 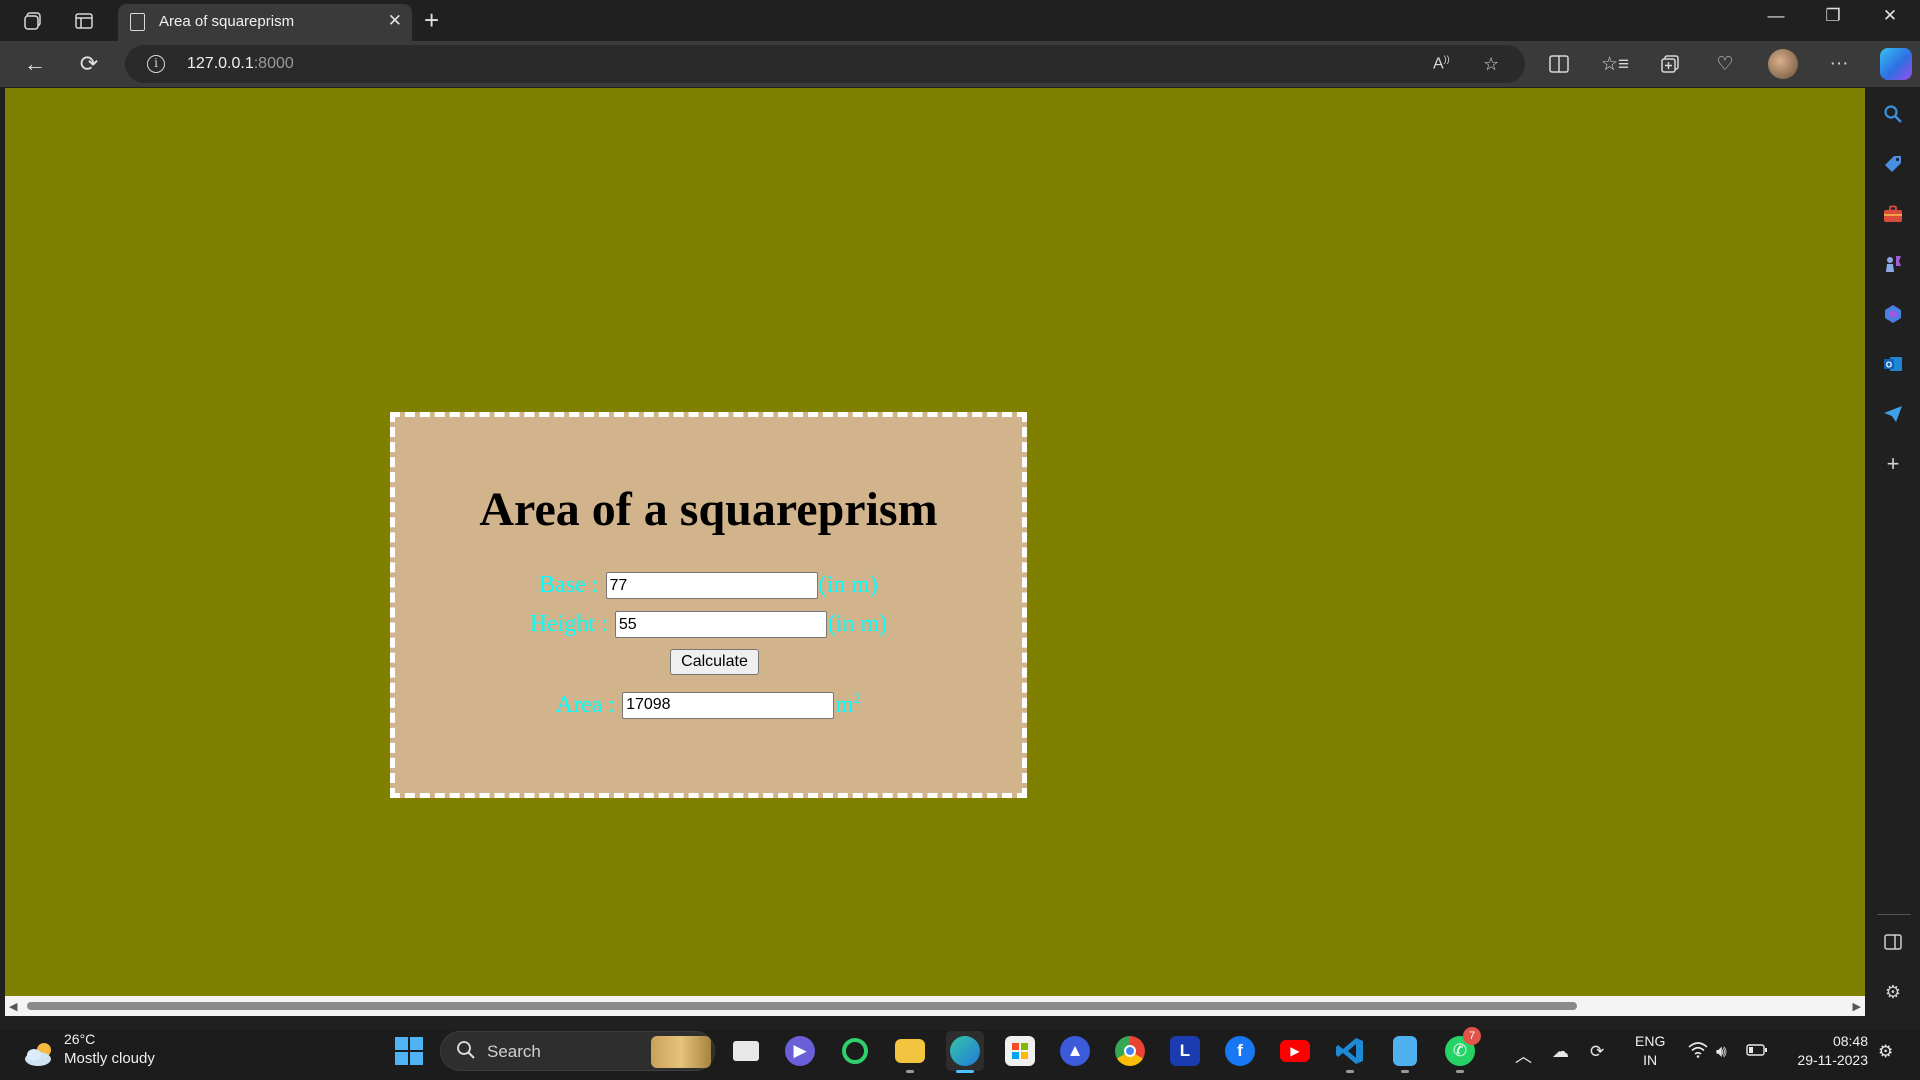 What do you see at coordinates (409, 1051) in the screenshot?
I see `start-button` at bounding box center [409, 1051].